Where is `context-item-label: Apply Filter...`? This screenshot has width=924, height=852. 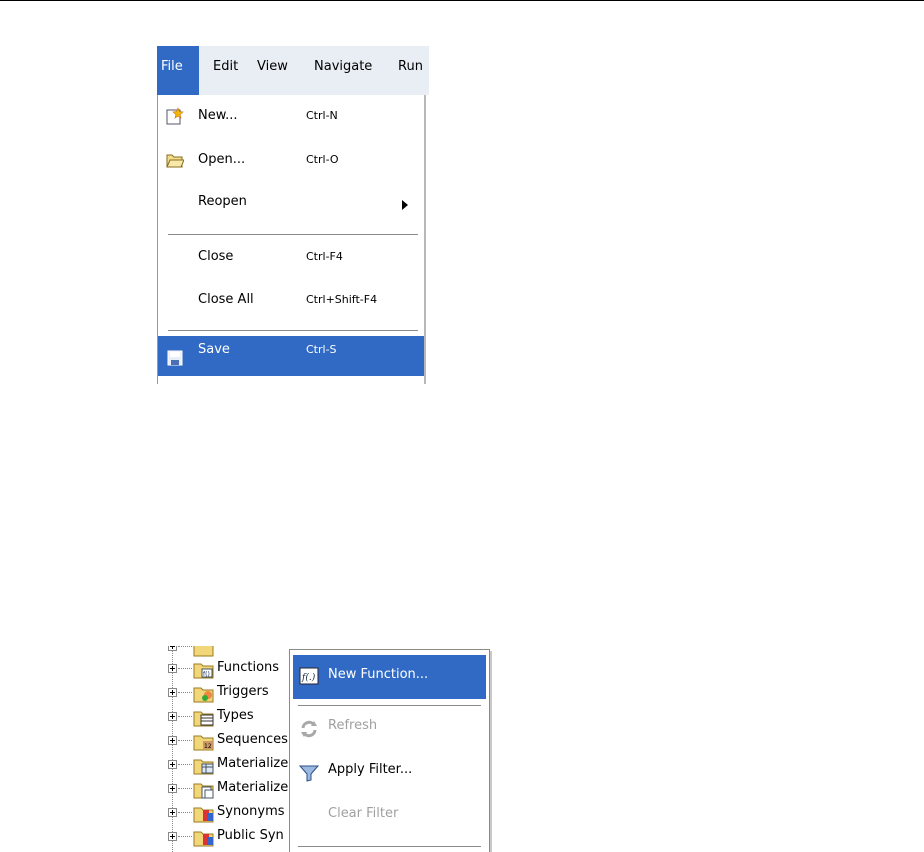 context-item-label: Apply Filter... is located at coordinates (370, 769).